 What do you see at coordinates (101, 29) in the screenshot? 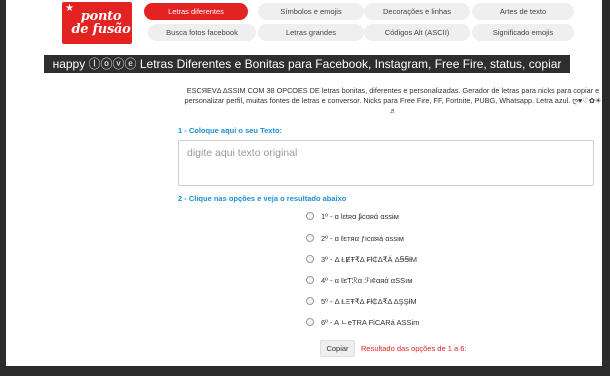
I see `logo-line-2: de fusão` at bounding box center [101, 29].